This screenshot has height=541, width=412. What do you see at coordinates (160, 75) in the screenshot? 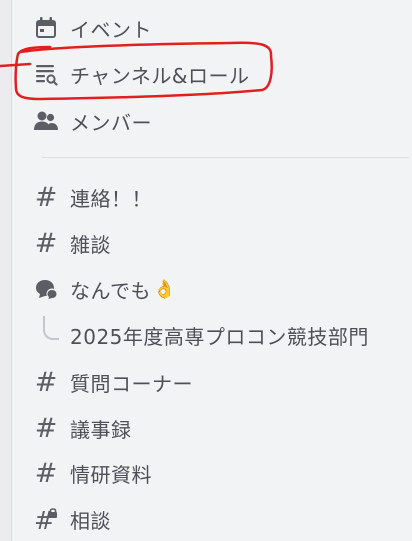
I see `sidebar-item-label: チャンネル&ロール` at bounding box center [160, 75].